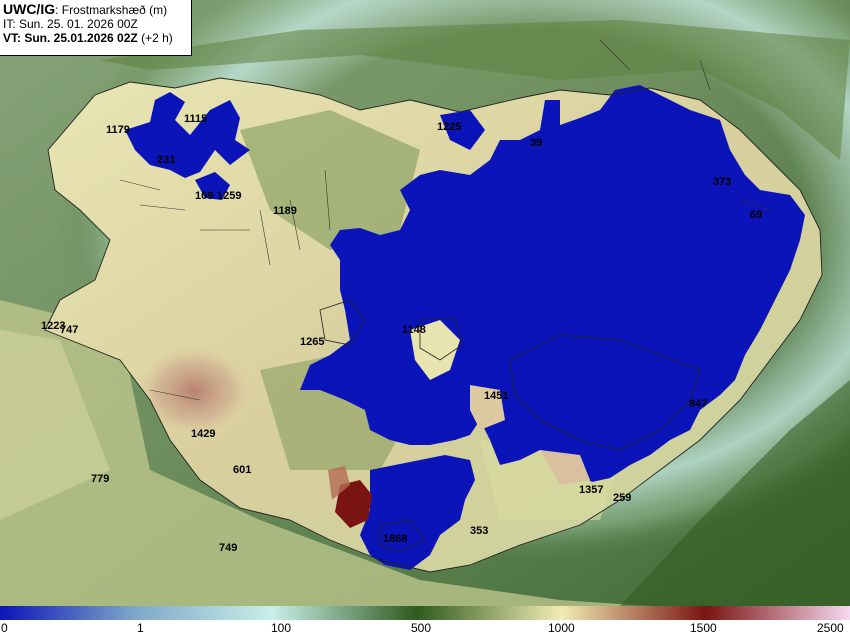 The image size is (850, 638). I want to click on value-label: 1179, so click(118, 130).